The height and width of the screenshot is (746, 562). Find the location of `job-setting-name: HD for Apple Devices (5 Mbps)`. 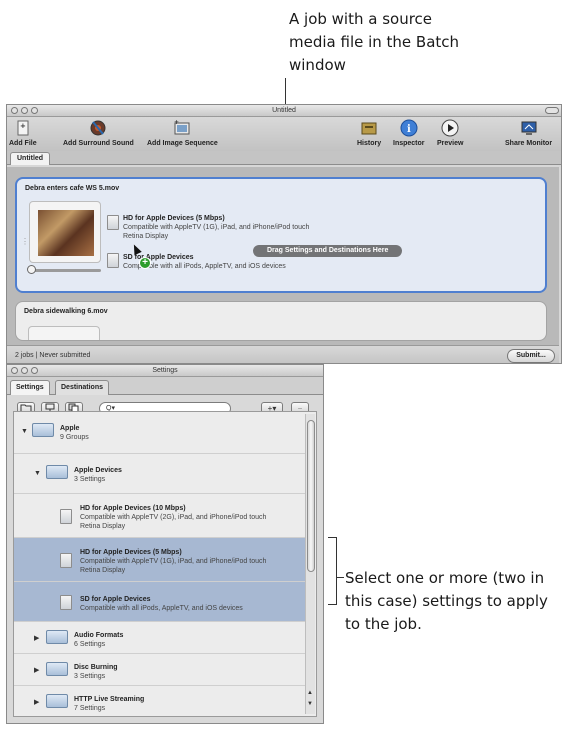

job-setting-name: HD for Apple Devices (5 Mbps) is located at coordinates (174, 218).